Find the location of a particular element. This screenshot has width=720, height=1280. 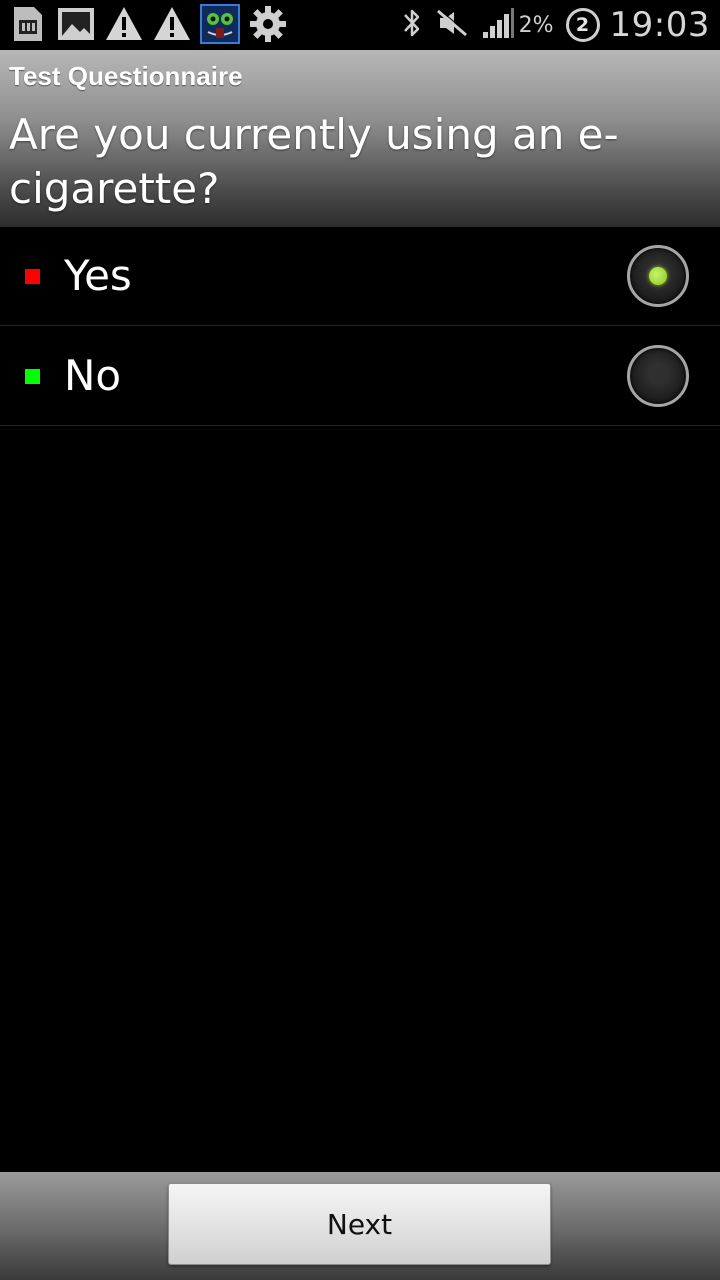

notification-count-badge: 2 is located at coordinates (582, 25).